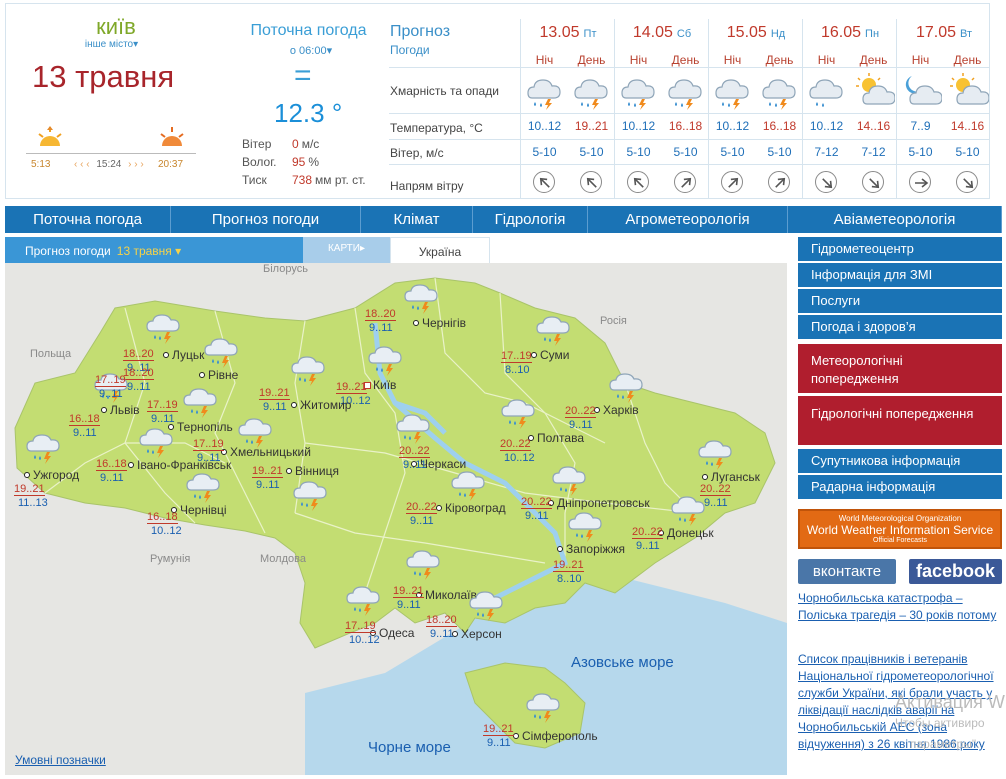  What do you see at coordinates (920, 92) in the screenshot?
I see `moon-cloud-icon` at bounding box center [920, 92].